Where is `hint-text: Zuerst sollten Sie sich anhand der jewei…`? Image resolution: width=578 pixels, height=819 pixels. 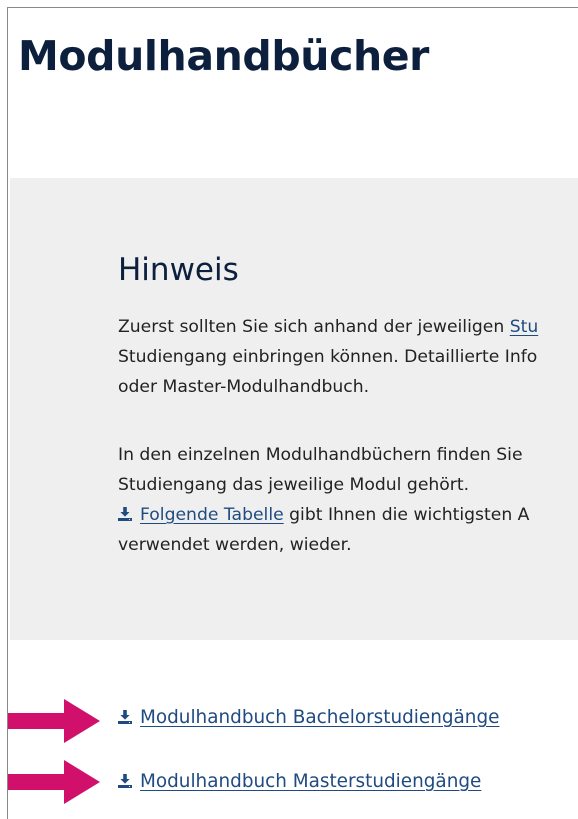
hint-text: Zuerst sollten Sie sich anhand der jewei… is located at coordinates (314, 327).